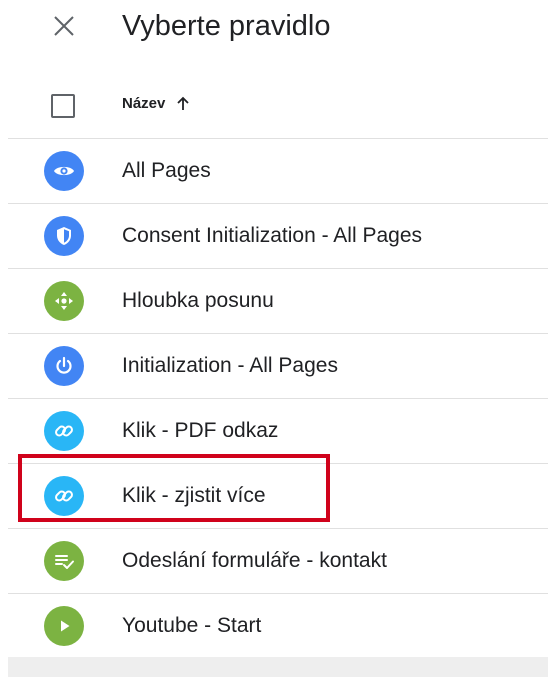 The width and height of the screenshot is (548, 677). Describe the element at coordinates (192, 625) in the screenshot. I see `trigger-label: Youtube - Start` at that location.